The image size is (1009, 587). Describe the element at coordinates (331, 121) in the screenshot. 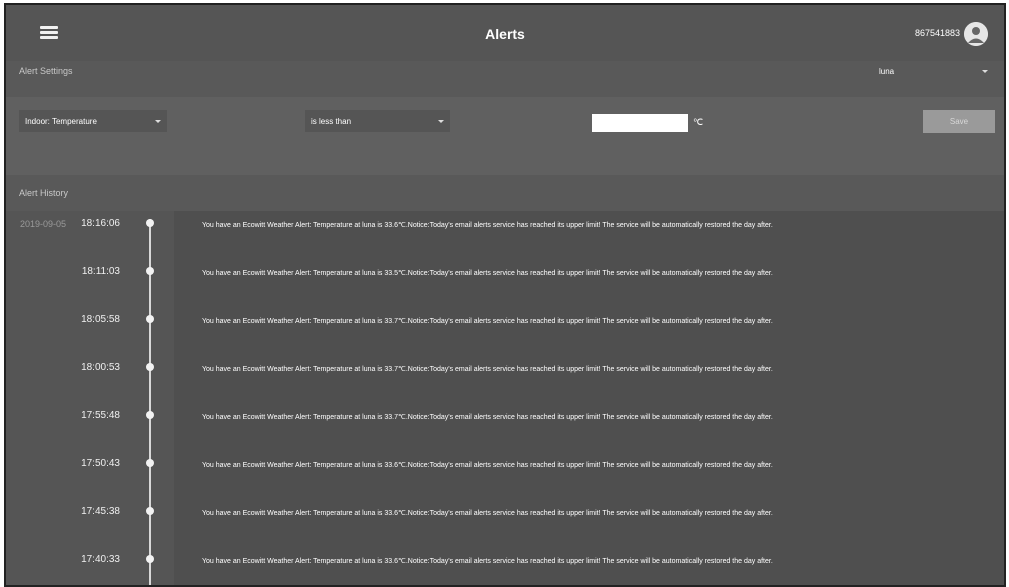

I see `condition-select-value: is less than` at that location.